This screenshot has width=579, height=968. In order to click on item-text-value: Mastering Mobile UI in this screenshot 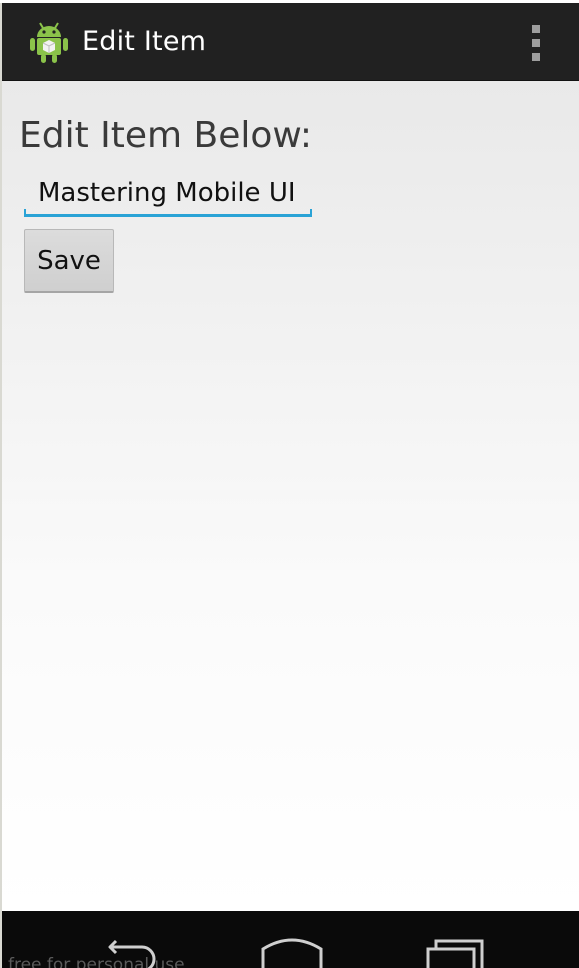, I will do `click(167, 193)`.